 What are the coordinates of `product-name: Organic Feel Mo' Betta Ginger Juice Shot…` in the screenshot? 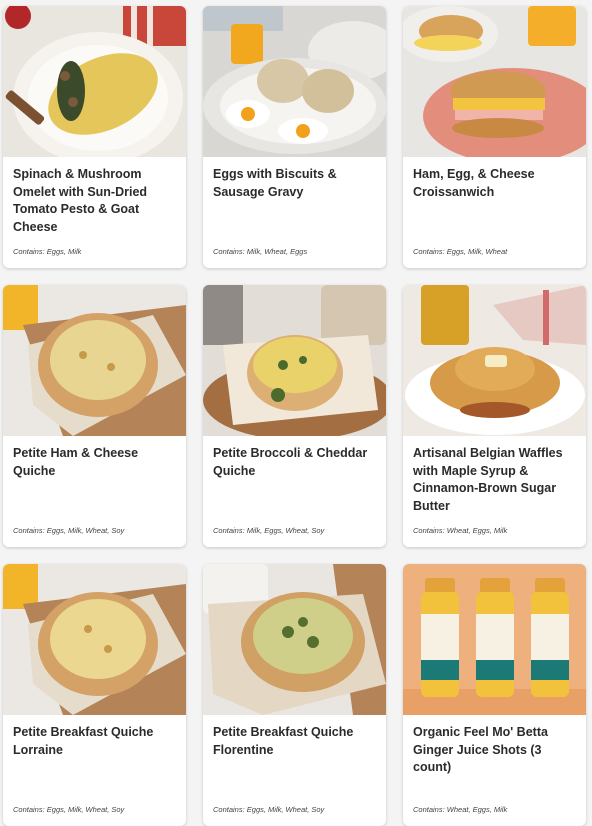 It's located at (494, 750).